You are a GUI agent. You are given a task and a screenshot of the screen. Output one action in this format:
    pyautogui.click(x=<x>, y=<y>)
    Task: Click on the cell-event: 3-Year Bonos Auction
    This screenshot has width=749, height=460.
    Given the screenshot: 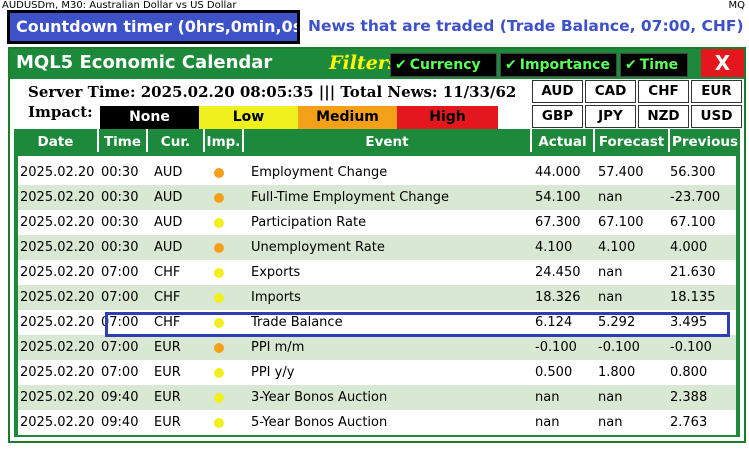 What is the action you would take?
    pyautogui.click(x=319, y=397)
    